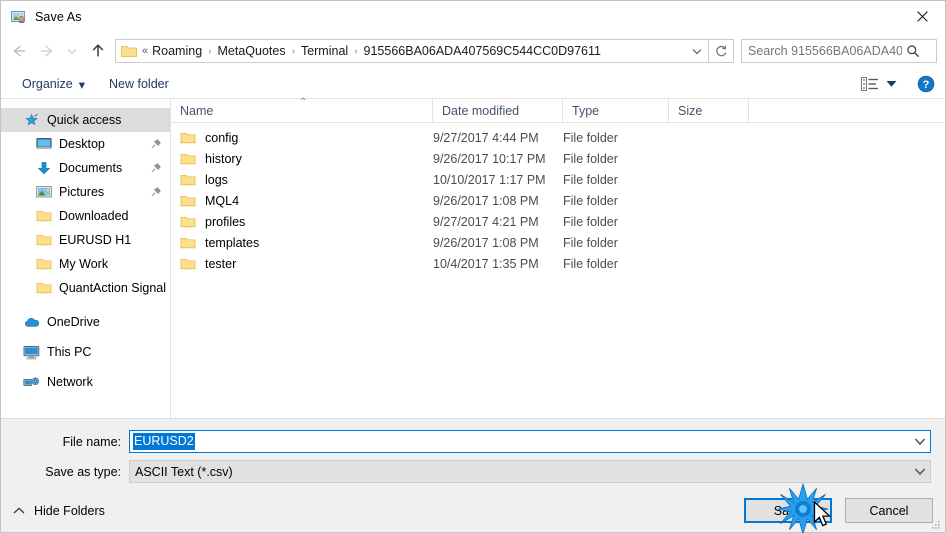 Image resolution: width=946 pixels, height=533 pixels. Describe the element at coordinates (184, 471) in the screenshot. I see `save-as-type-value: ASCII Text (*.csv)` at that location.